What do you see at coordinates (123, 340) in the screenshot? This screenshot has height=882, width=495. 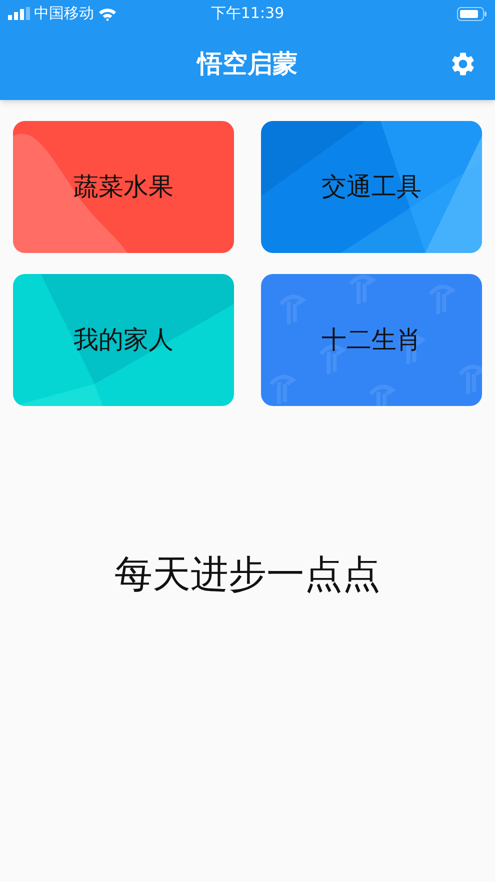 I see `category-card: 我的家人` at bounding box center [123, 340].